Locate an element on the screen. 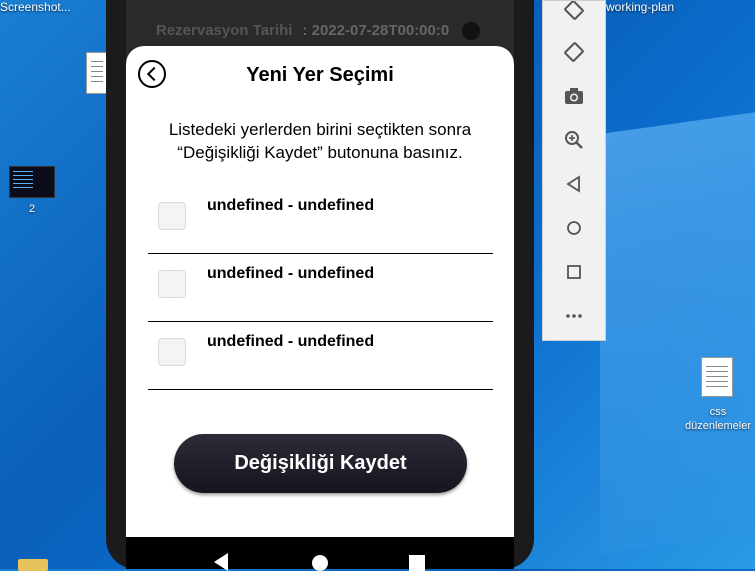  more-icon is located at coordinates (574, 316).